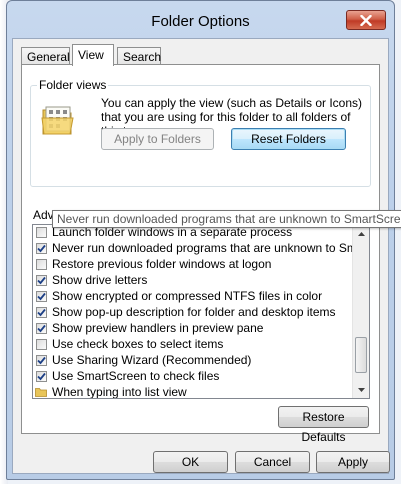  What do you see at coordinates (353, 462) in the screenshot?
I see `apply-button: Apply` at bounding box center [353, 462].